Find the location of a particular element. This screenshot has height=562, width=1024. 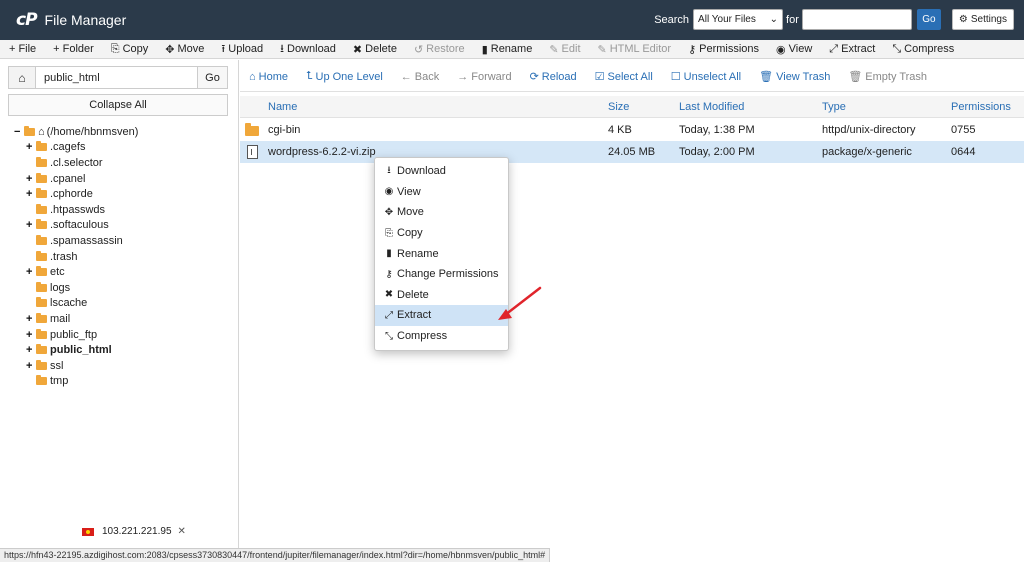

tree-item-label: .trash is located at coordinates (64, 256).